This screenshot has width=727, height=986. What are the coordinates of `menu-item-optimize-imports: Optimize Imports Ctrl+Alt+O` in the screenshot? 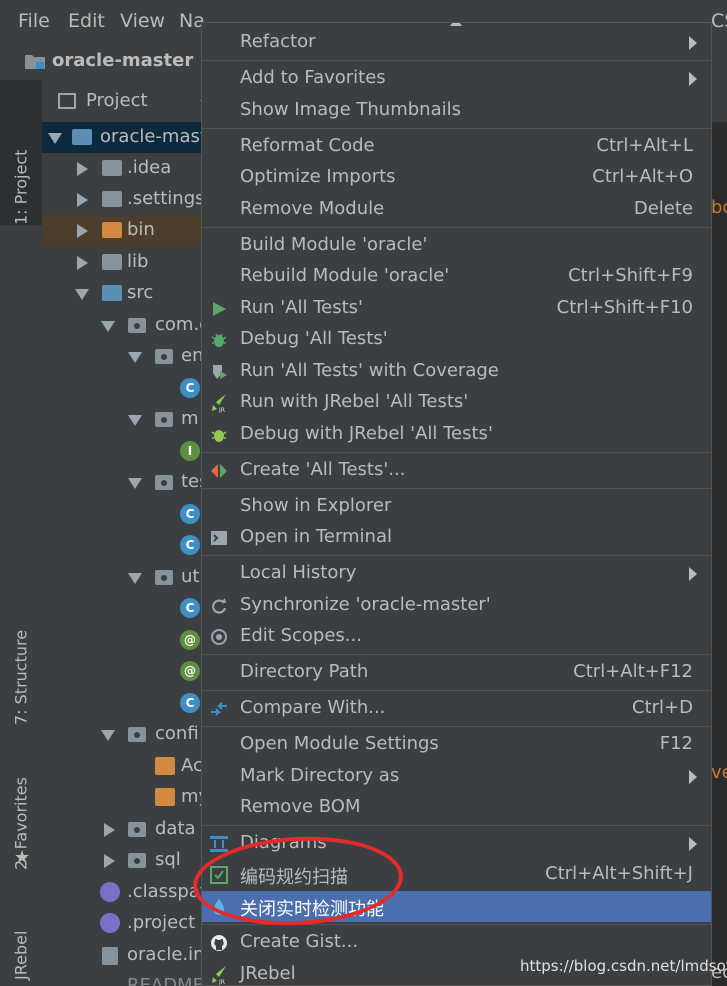 It's located at (456, 177).